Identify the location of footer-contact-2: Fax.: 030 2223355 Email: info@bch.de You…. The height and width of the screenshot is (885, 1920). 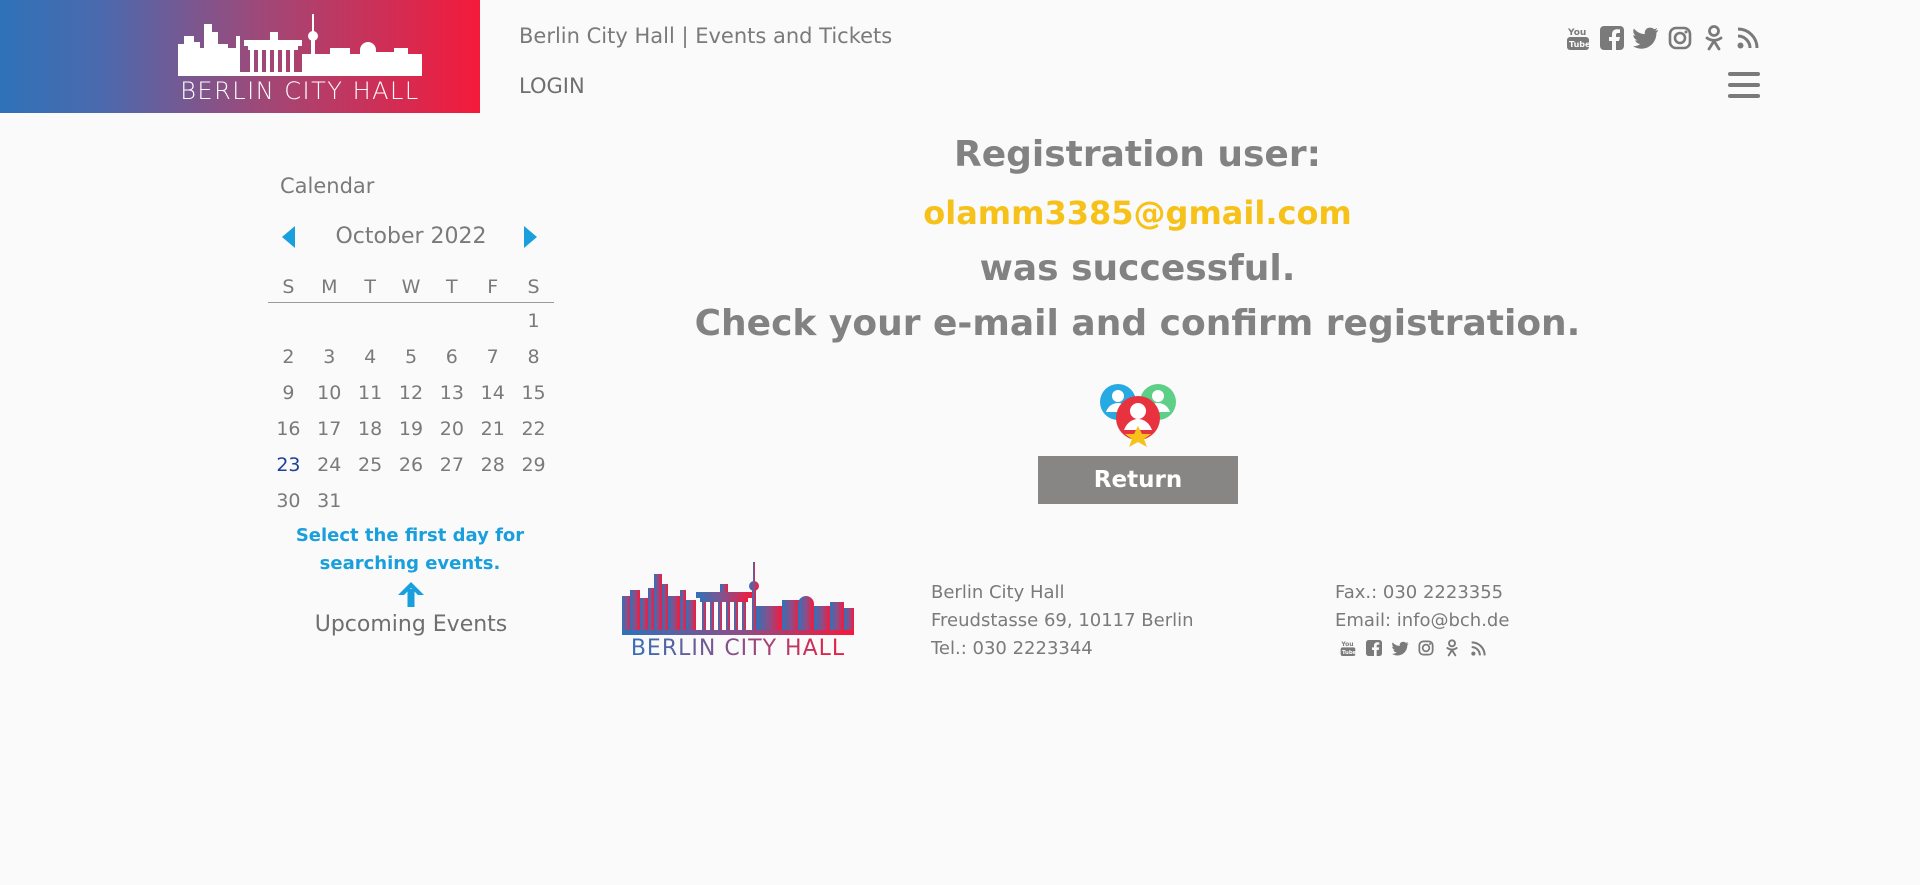
(1422, 618).